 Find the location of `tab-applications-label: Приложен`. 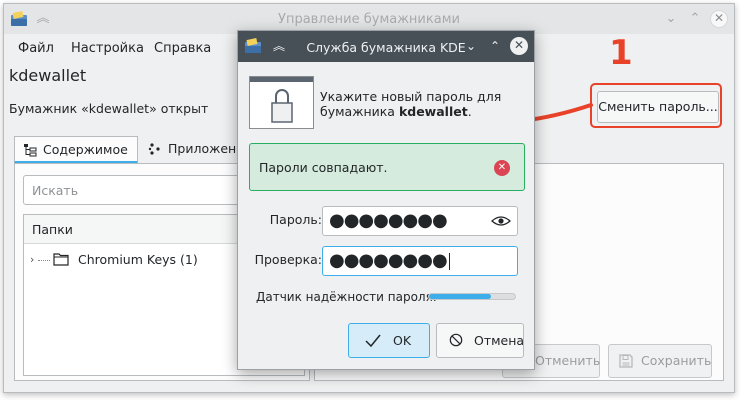

tab-applications-label: Приложен is located at coordinates (202, 148).